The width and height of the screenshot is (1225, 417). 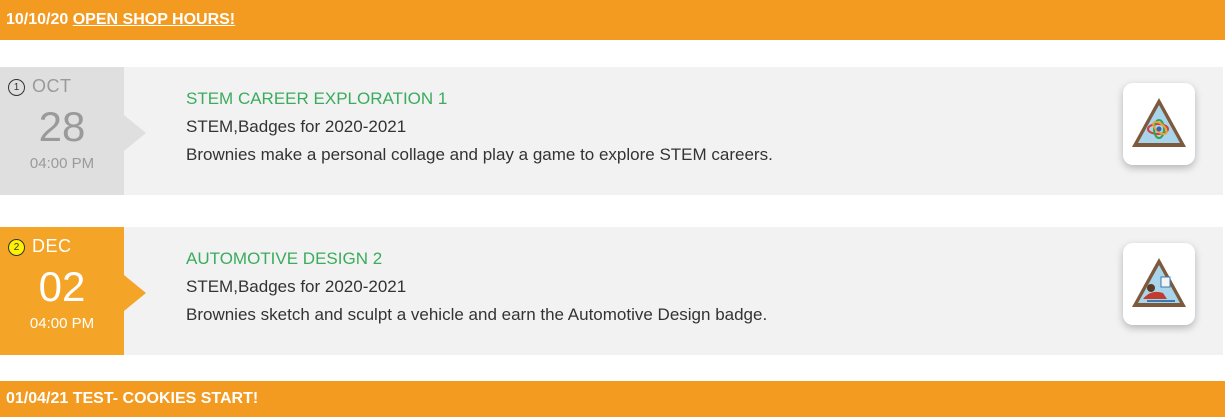 I want to click on event-date-box: 2 DEC 02 04:00 PM, so click(x=62, y=291).